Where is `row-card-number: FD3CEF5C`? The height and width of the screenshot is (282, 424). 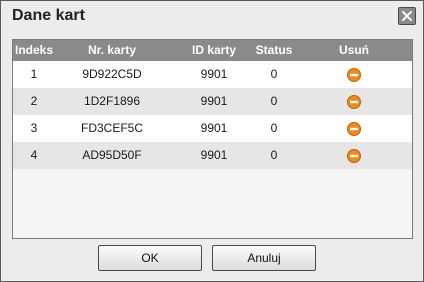 row-card-number: FD3CEF5C is located at coordinates (111, 128).